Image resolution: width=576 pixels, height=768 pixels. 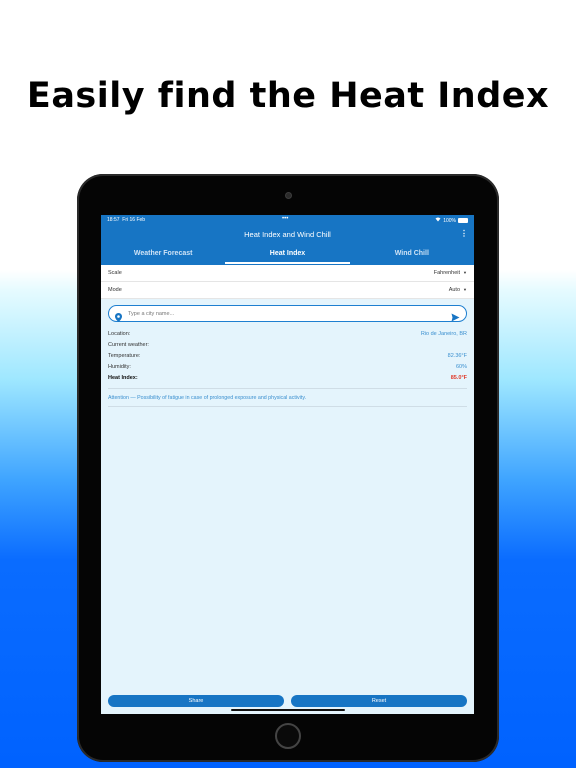 I want to click on scale-label: Scale, so click(x=115, y=273).